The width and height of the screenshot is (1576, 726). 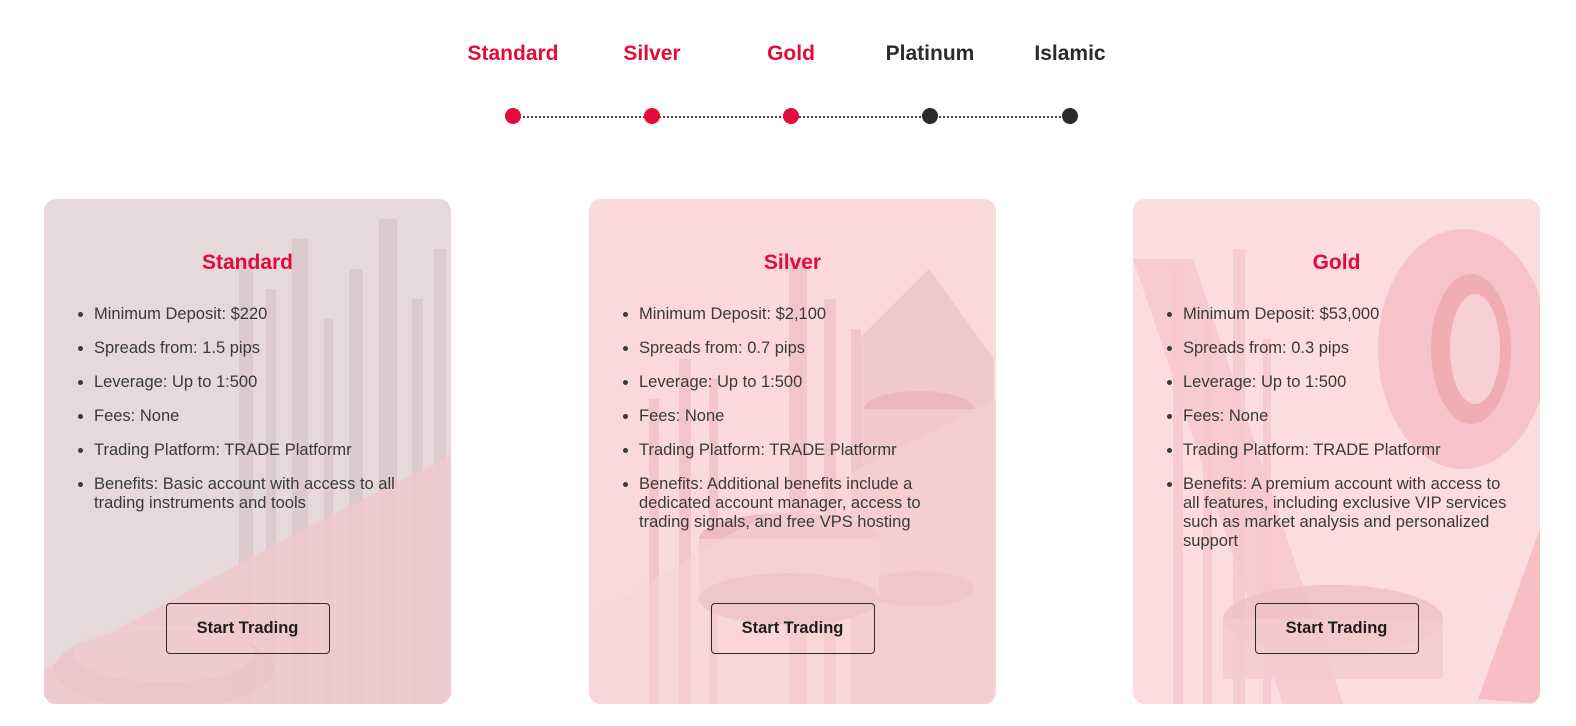 I want to click on tab-gold: Gold, so click(x=791, y=54).